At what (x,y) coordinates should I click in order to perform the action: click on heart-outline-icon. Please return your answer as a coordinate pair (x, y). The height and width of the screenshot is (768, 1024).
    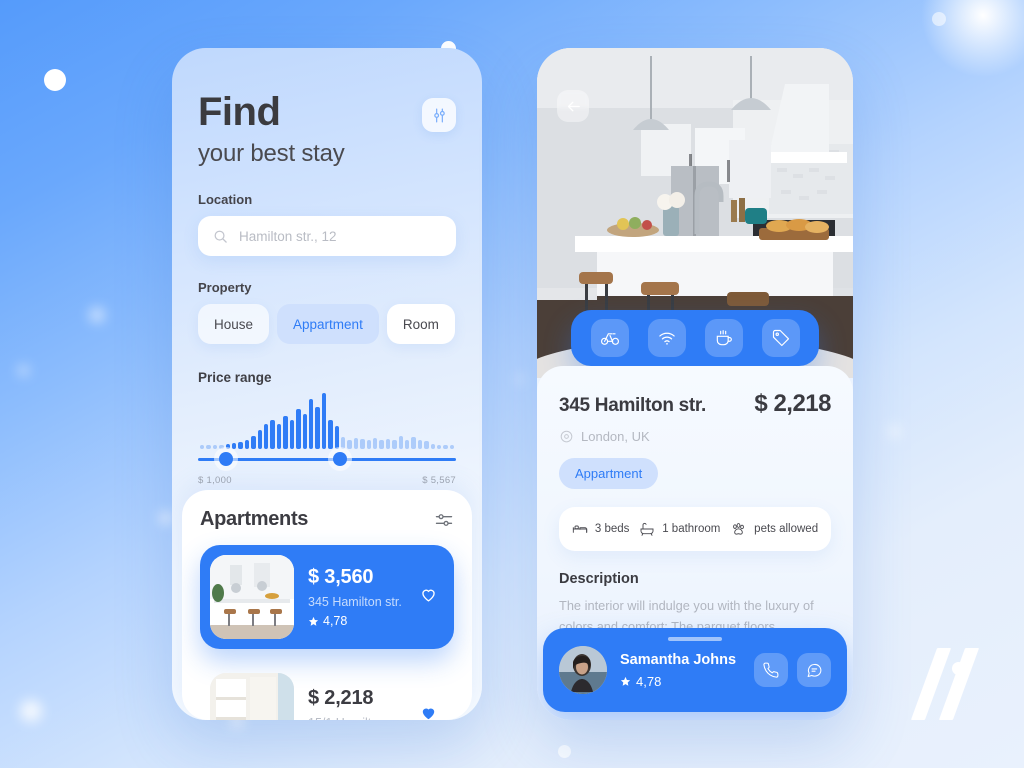
    Looking at the image, I should click on (428, 597).